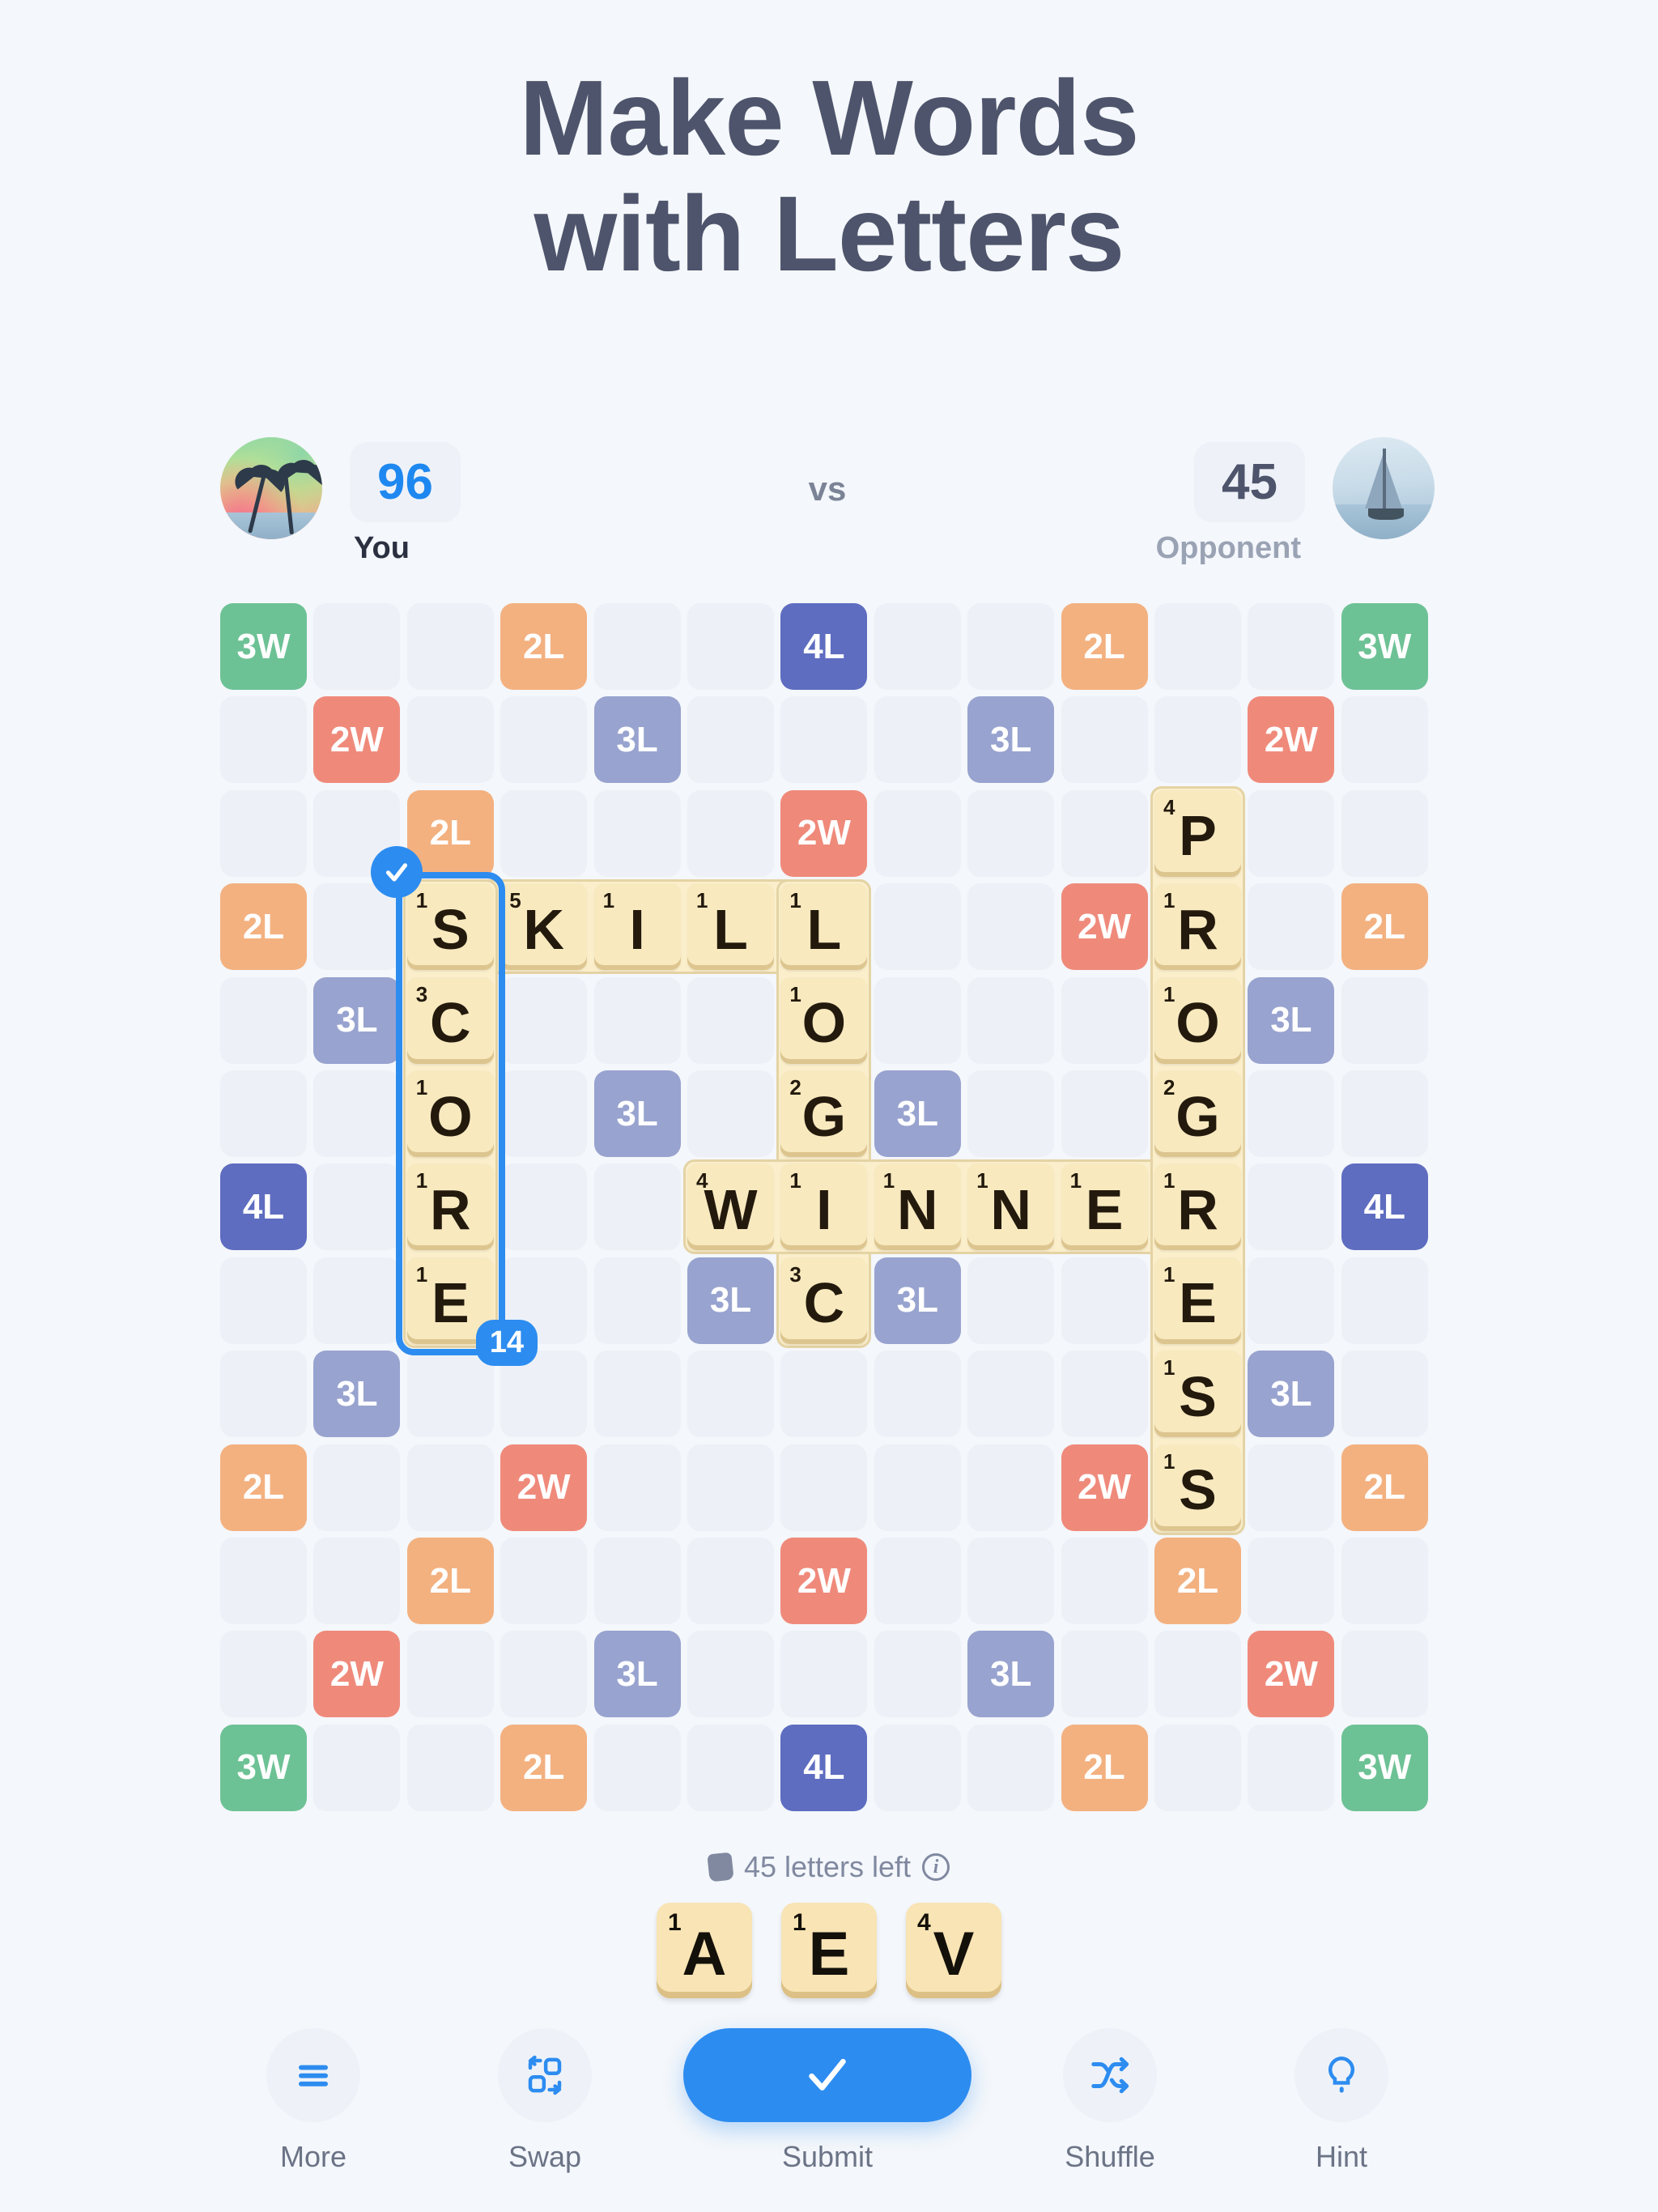 This screenshot has width=1658, height=2212. What do you see at coordinates (730, 1207) in the screenshot?
I see `board-tile: 4W` at bounding box center [730, 1207].